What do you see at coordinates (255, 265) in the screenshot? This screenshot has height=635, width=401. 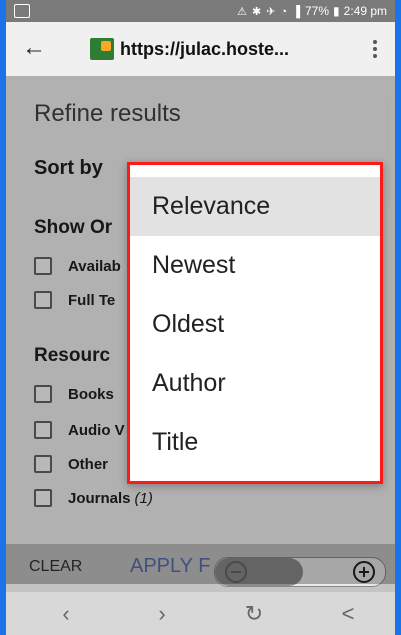 I see `sort-option-newest: Newest` at bounding box center [255, 265].